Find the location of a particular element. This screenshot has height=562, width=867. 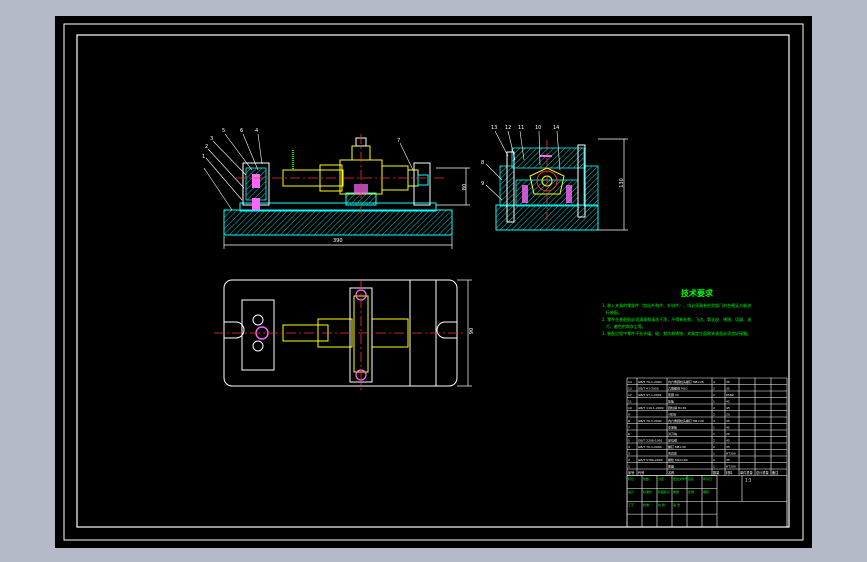

table-cell: 压板 is located at coordinates (671, 401).